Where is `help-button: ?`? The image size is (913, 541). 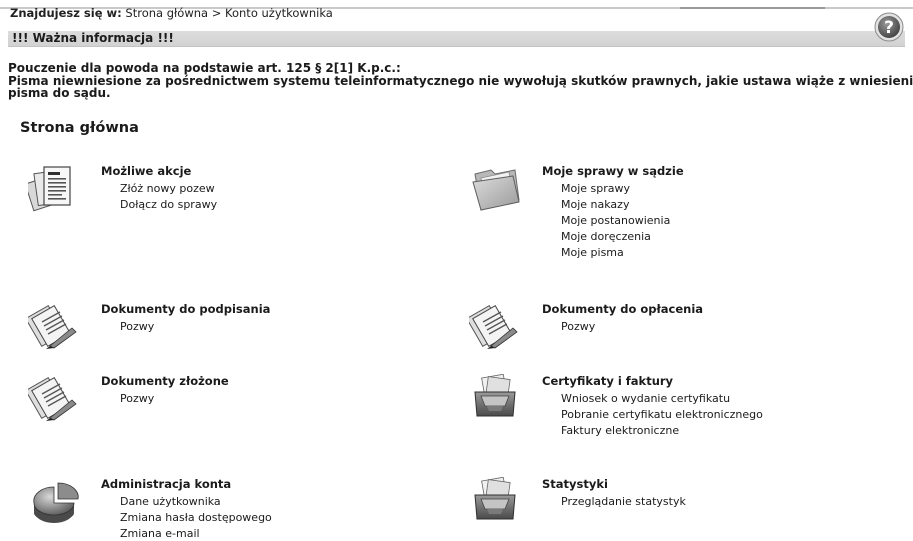
help-button: ? is located at coordinates (889, 27).